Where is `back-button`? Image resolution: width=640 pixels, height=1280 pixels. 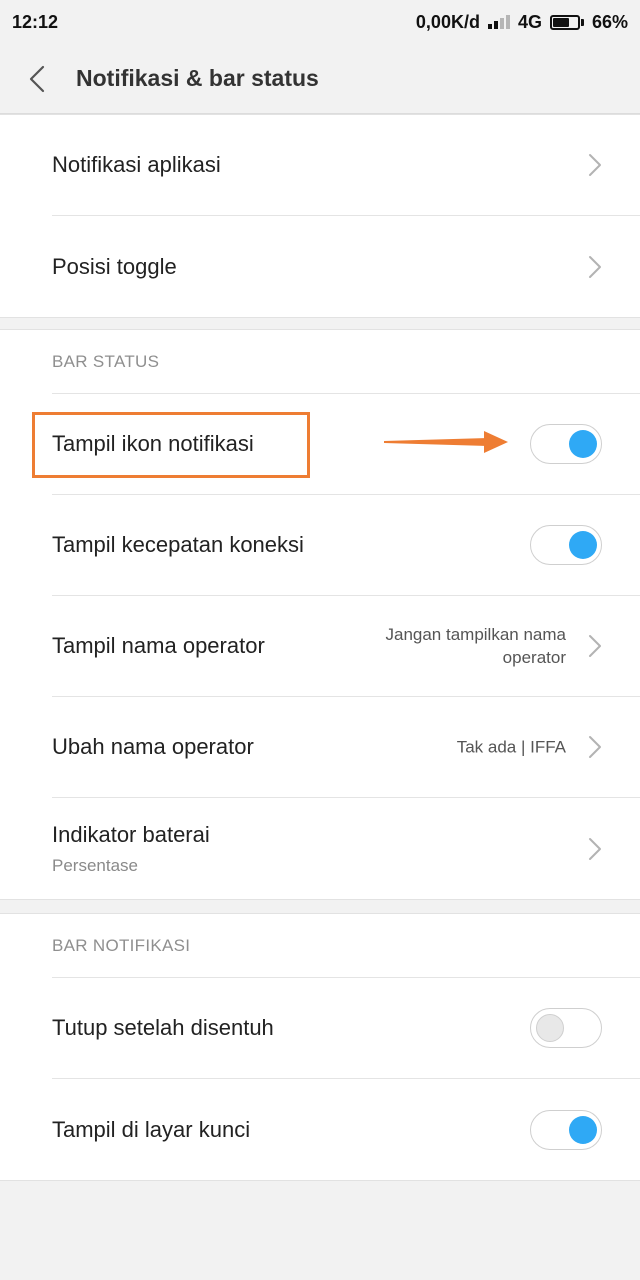
back-button is located at coordinates (38, 79).